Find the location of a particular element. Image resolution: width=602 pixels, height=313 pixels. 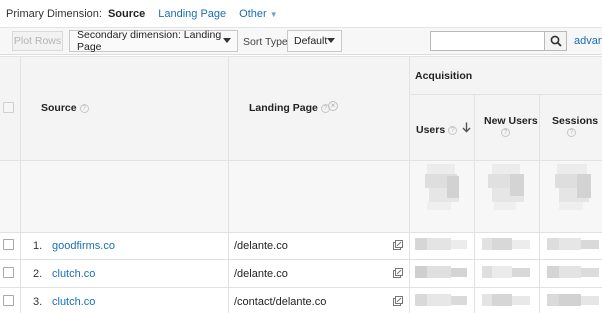

row-number: 3. is located at coordinates (38, 302).